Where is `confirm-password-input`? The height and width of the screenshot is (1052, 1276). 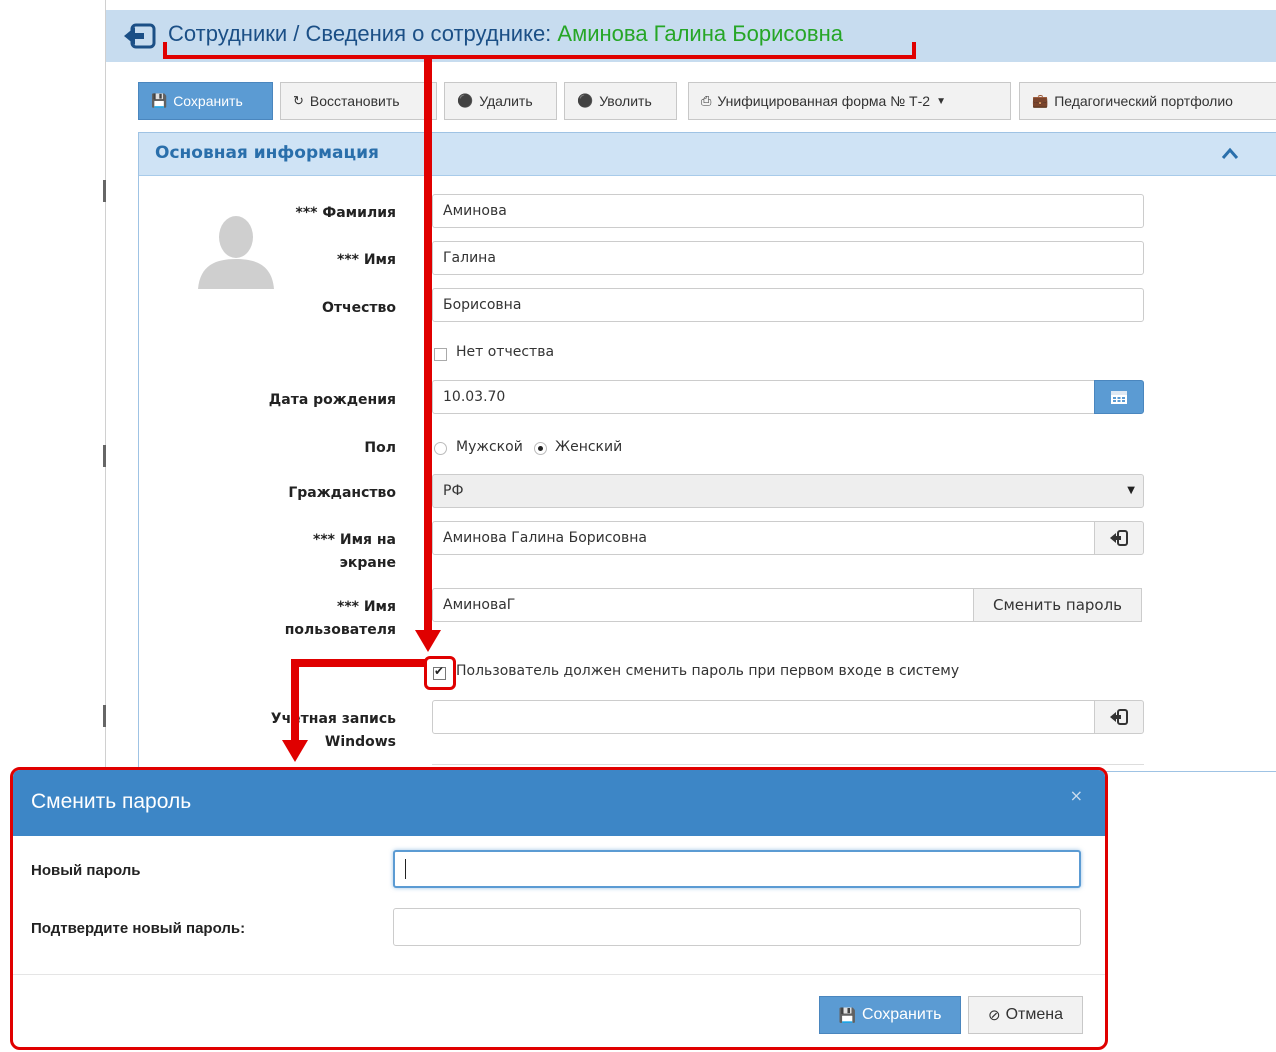
confirm-password-input is located at coordinates (737, 927).